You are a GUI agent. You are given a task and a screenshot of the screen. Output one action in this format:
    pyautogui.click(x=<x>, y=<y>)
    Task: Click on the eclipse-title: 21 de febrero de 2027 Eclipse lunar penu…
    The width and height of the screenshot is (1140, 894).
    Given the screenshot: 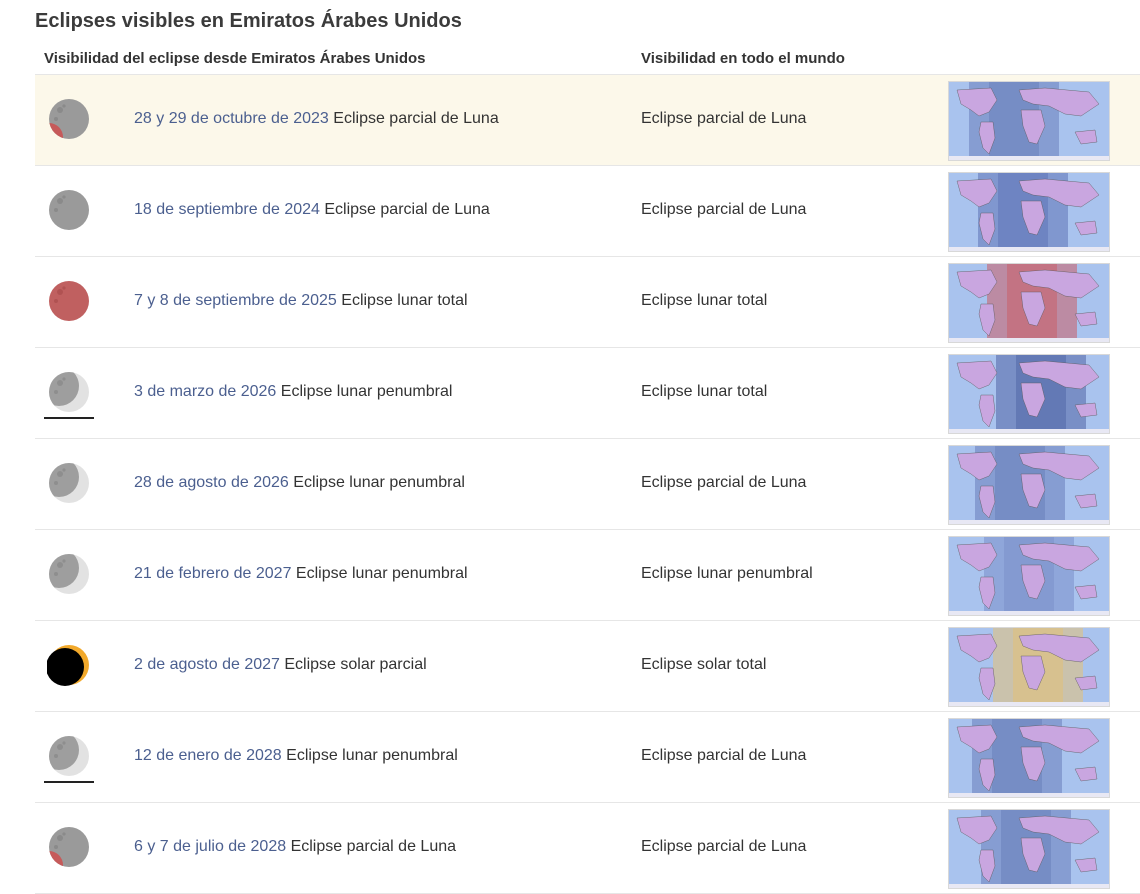 What is the action you would take?
    pyautogui.click(x=301, y=574)
    